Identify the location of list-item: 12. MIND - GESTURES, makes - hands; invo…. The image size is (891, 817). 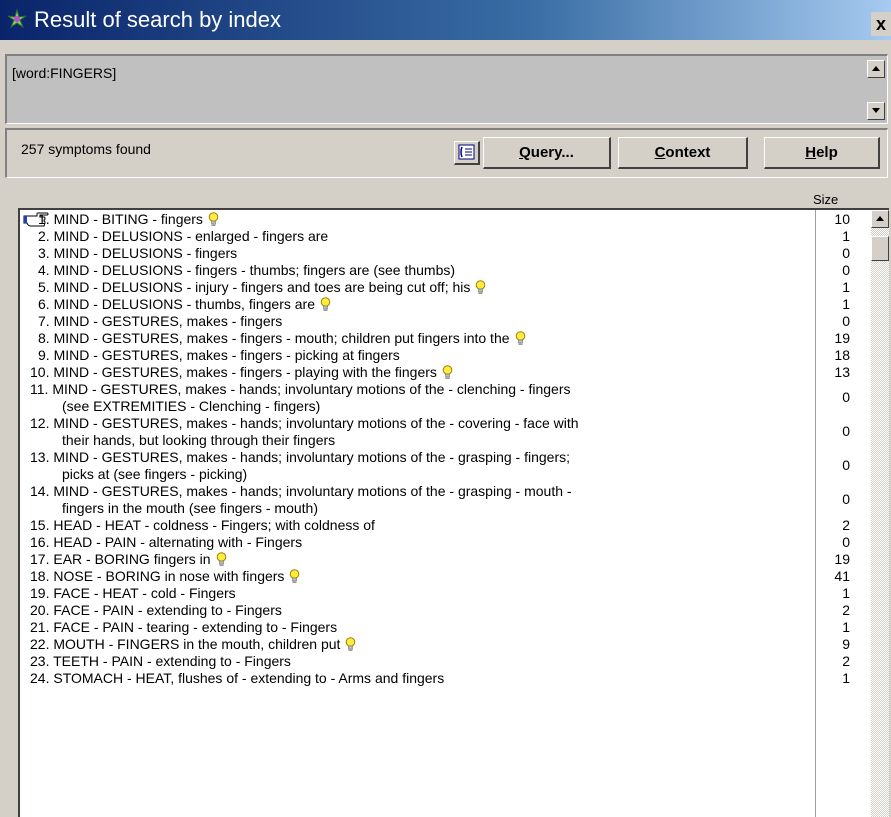
(445, 432).